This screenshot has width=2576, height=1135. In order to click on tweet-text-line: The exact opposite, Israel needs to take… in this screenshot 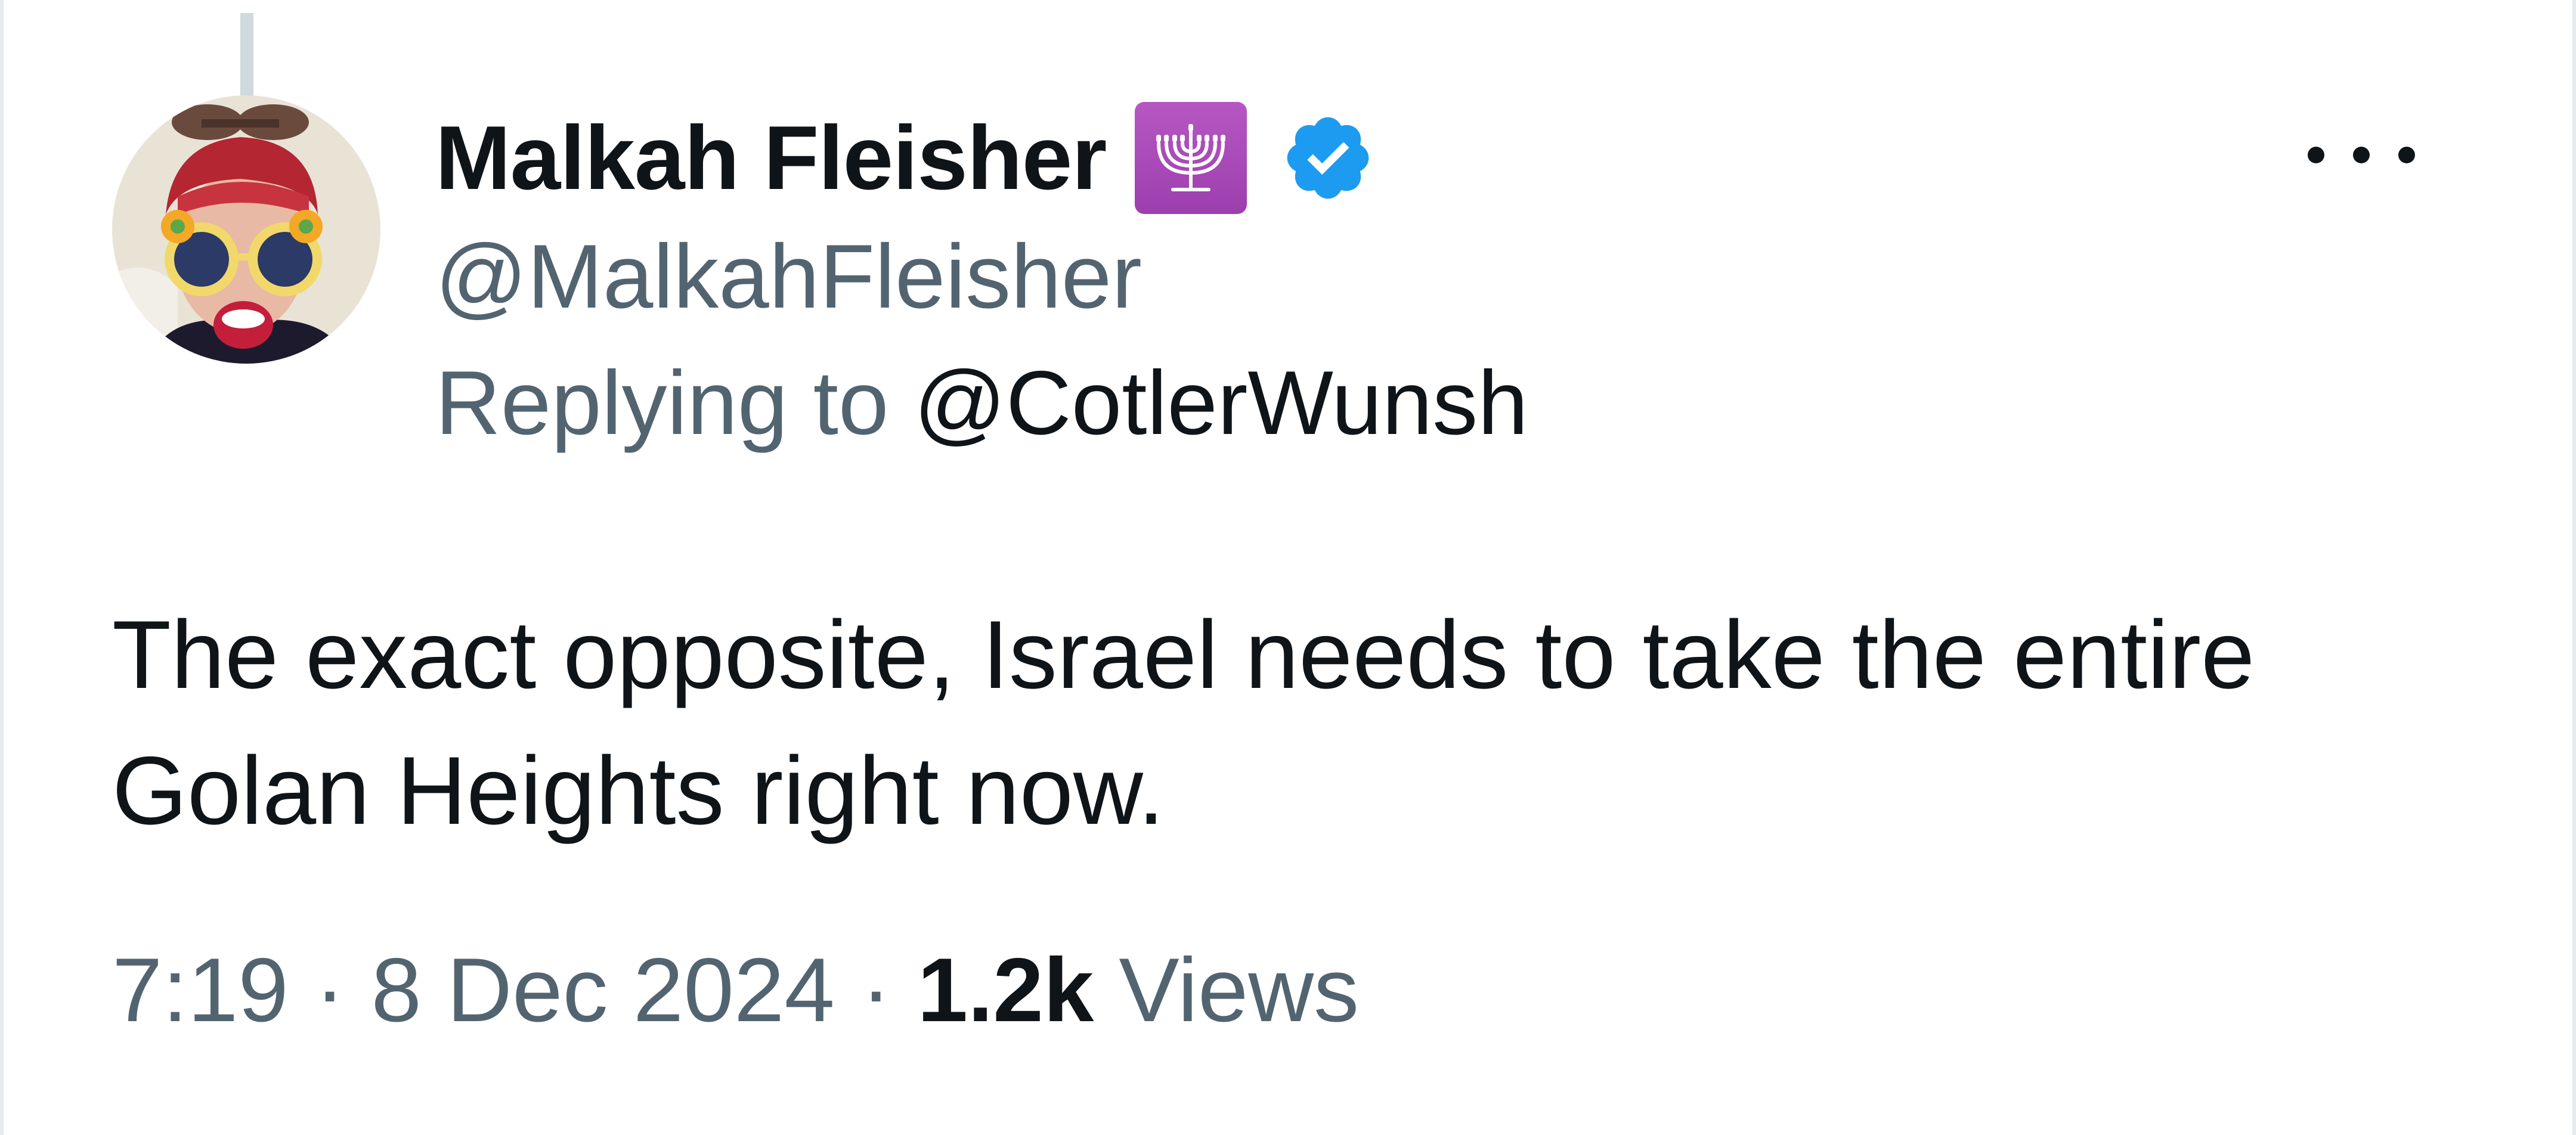, I will do `click(1183, 655)`.